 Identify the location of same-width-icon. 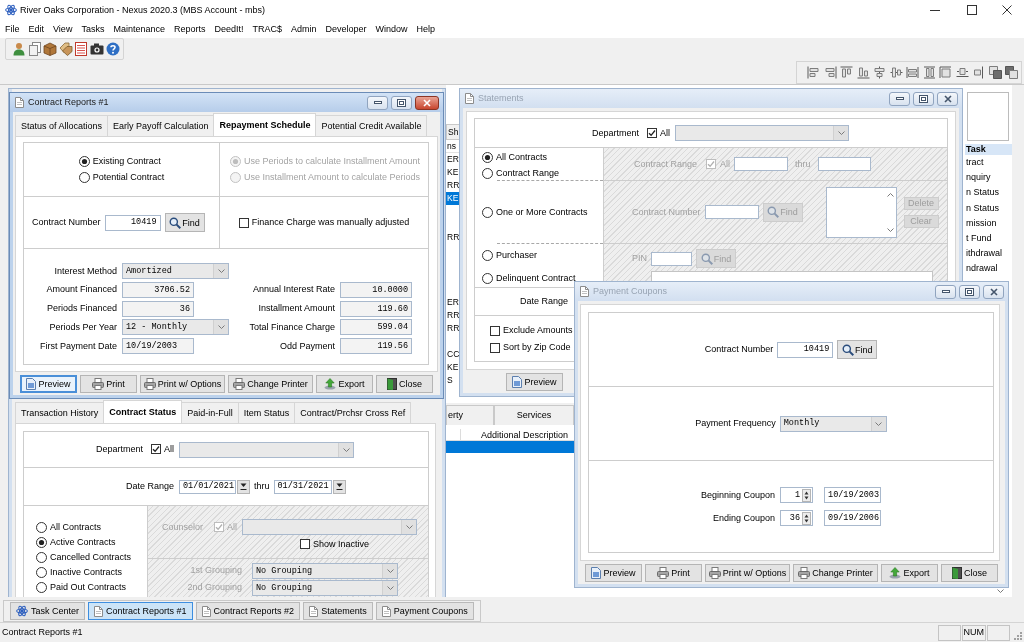
(912, 72).